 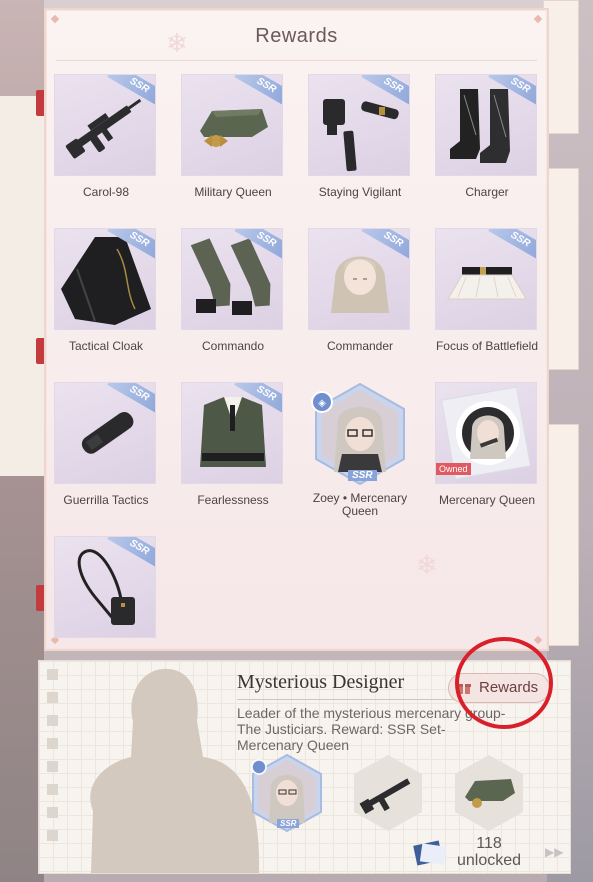 What do you see at coordinates (233, 346) in the screenshot?
I see `reward-label: Commando` at bounding box center [233, 346].